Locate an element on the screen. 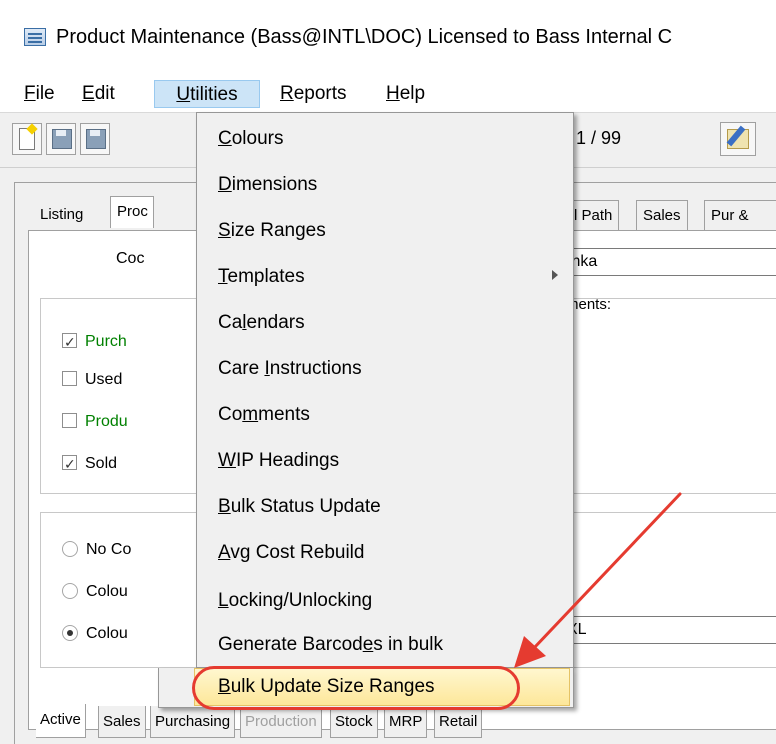 This screenshot has height=744, width=776. edit-check-icon is located at coordinates (738, 139).